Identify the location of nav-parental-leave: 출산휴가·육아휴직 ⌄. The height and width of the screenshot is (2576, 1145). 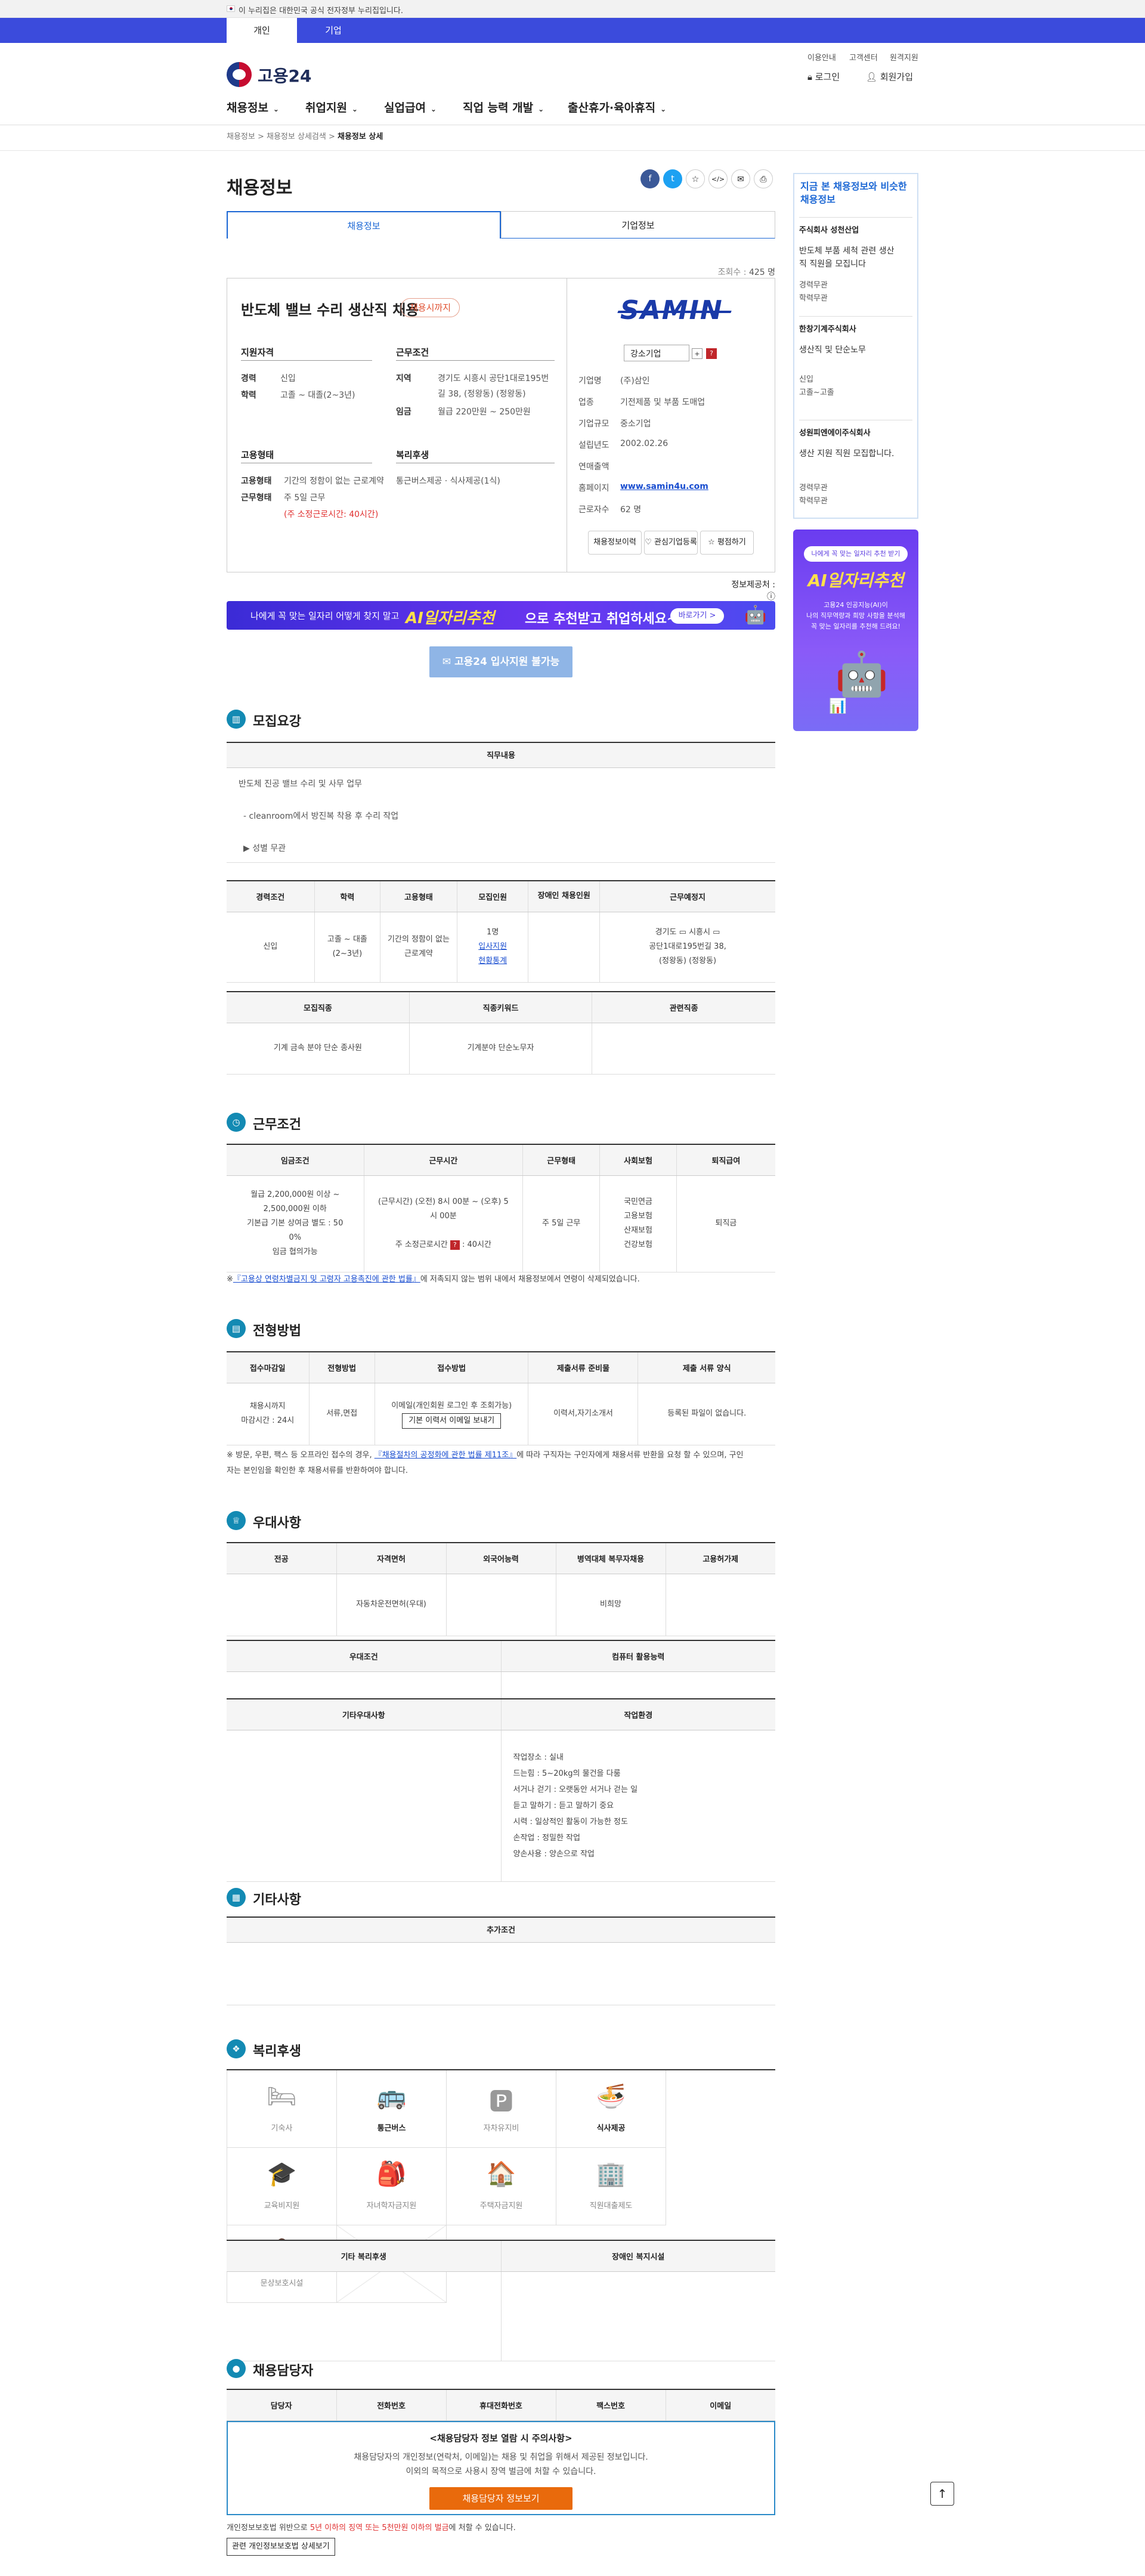
(617, 107).